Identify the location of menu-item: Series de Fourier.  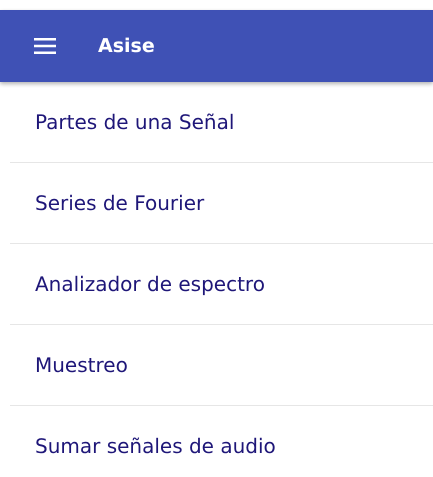
(119, 203).